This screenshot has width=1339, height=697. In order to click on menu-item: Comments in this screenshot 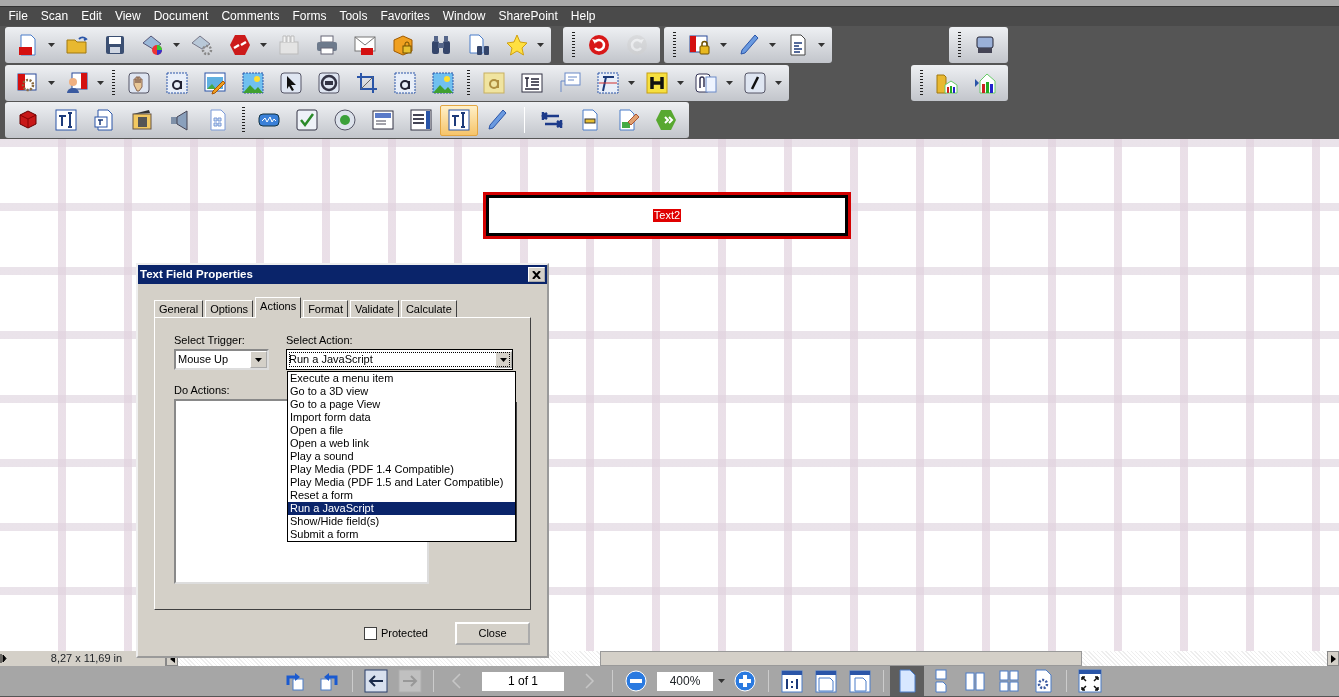, I will do `click(250, 16)`.